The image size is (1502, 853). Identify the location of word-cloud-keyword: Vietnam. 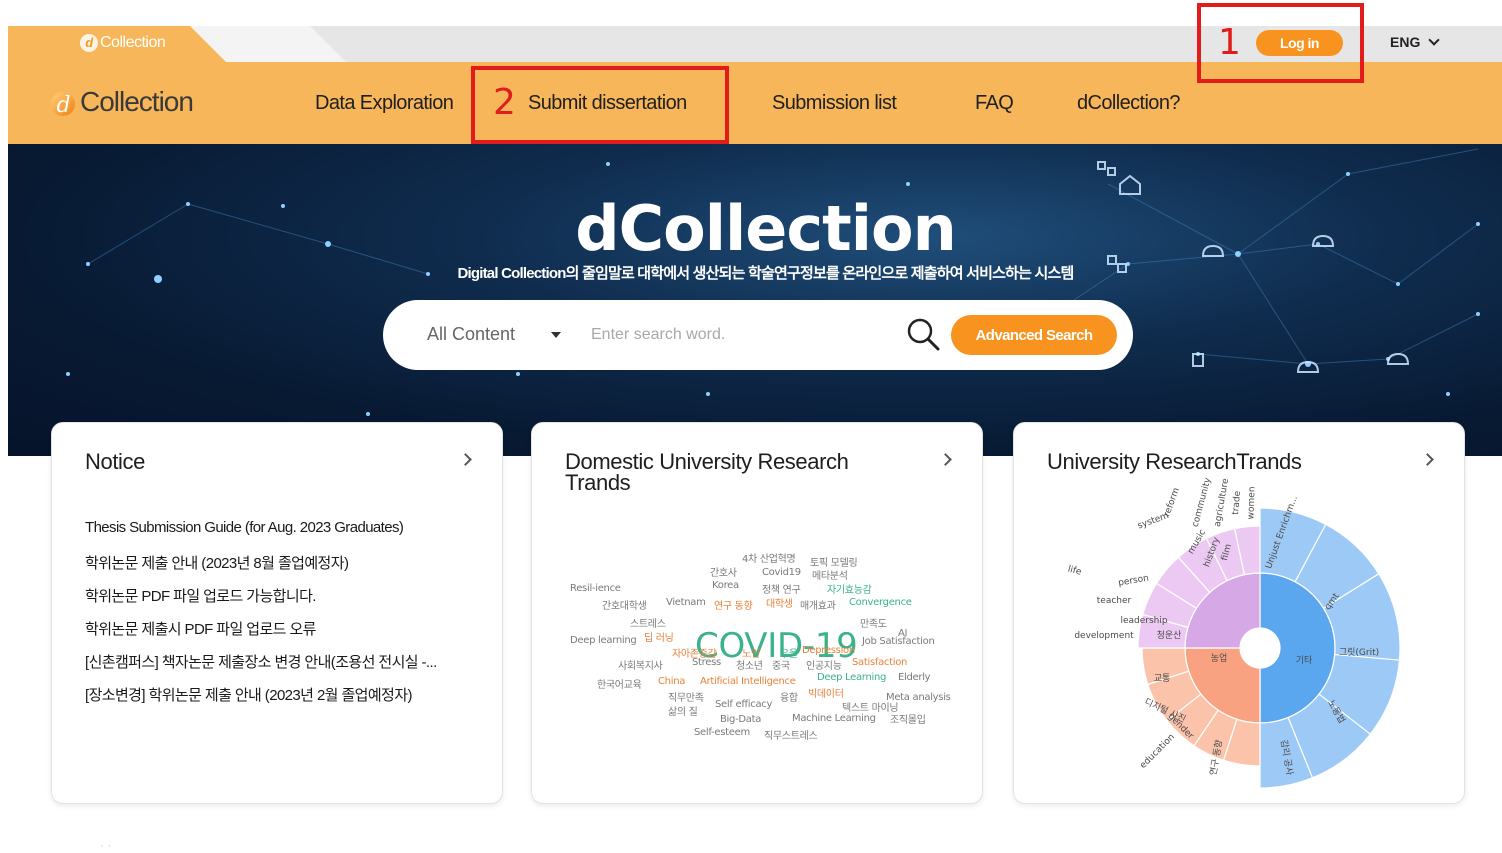
(686, 602).